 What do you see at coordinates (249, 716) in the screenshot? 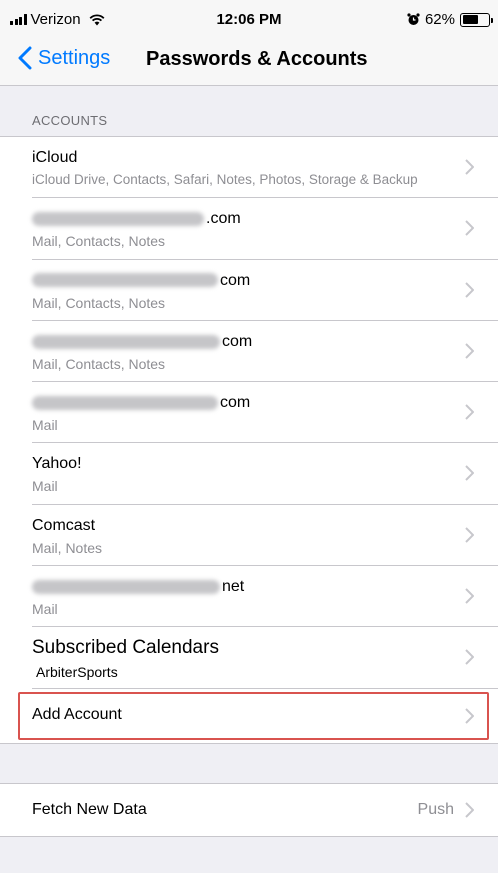
I see `add-account-row: Add Account` at bounding box center [249, 716].